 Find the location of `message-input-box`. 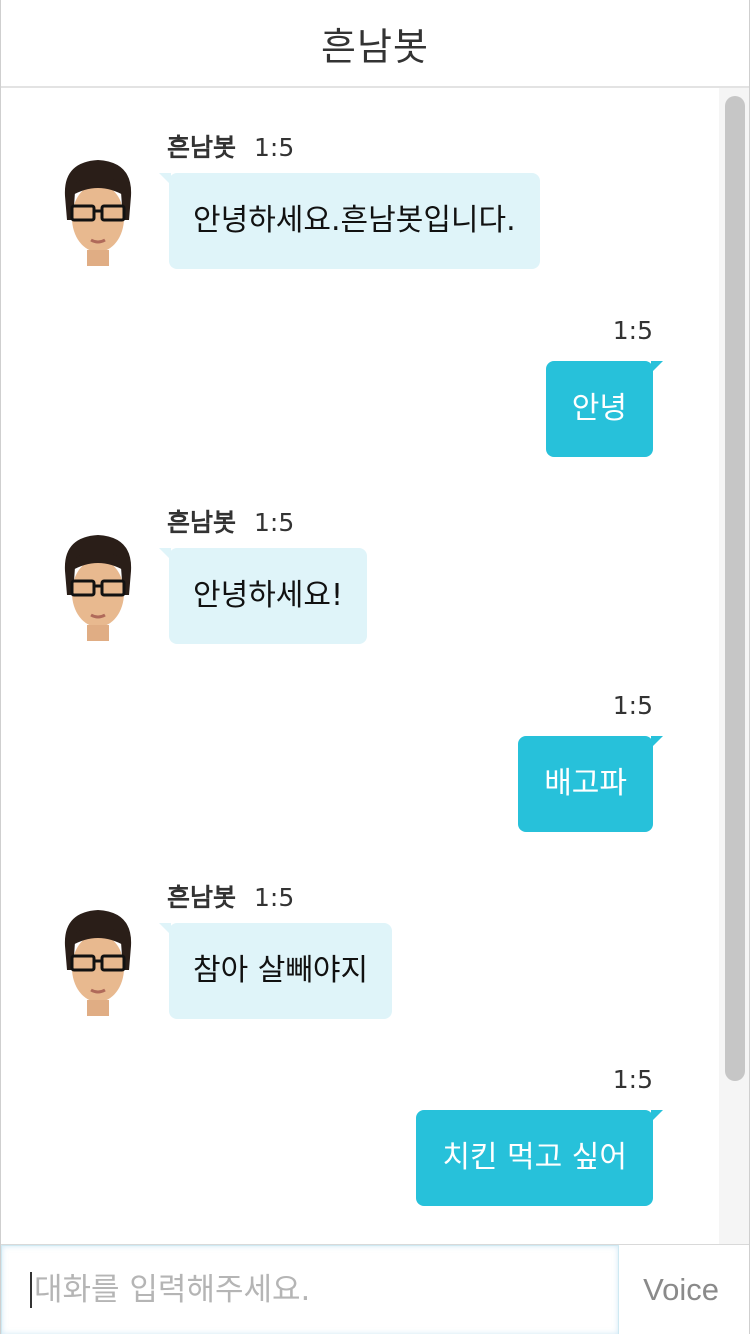

message-input-box is located at coordinates (310, 1289).